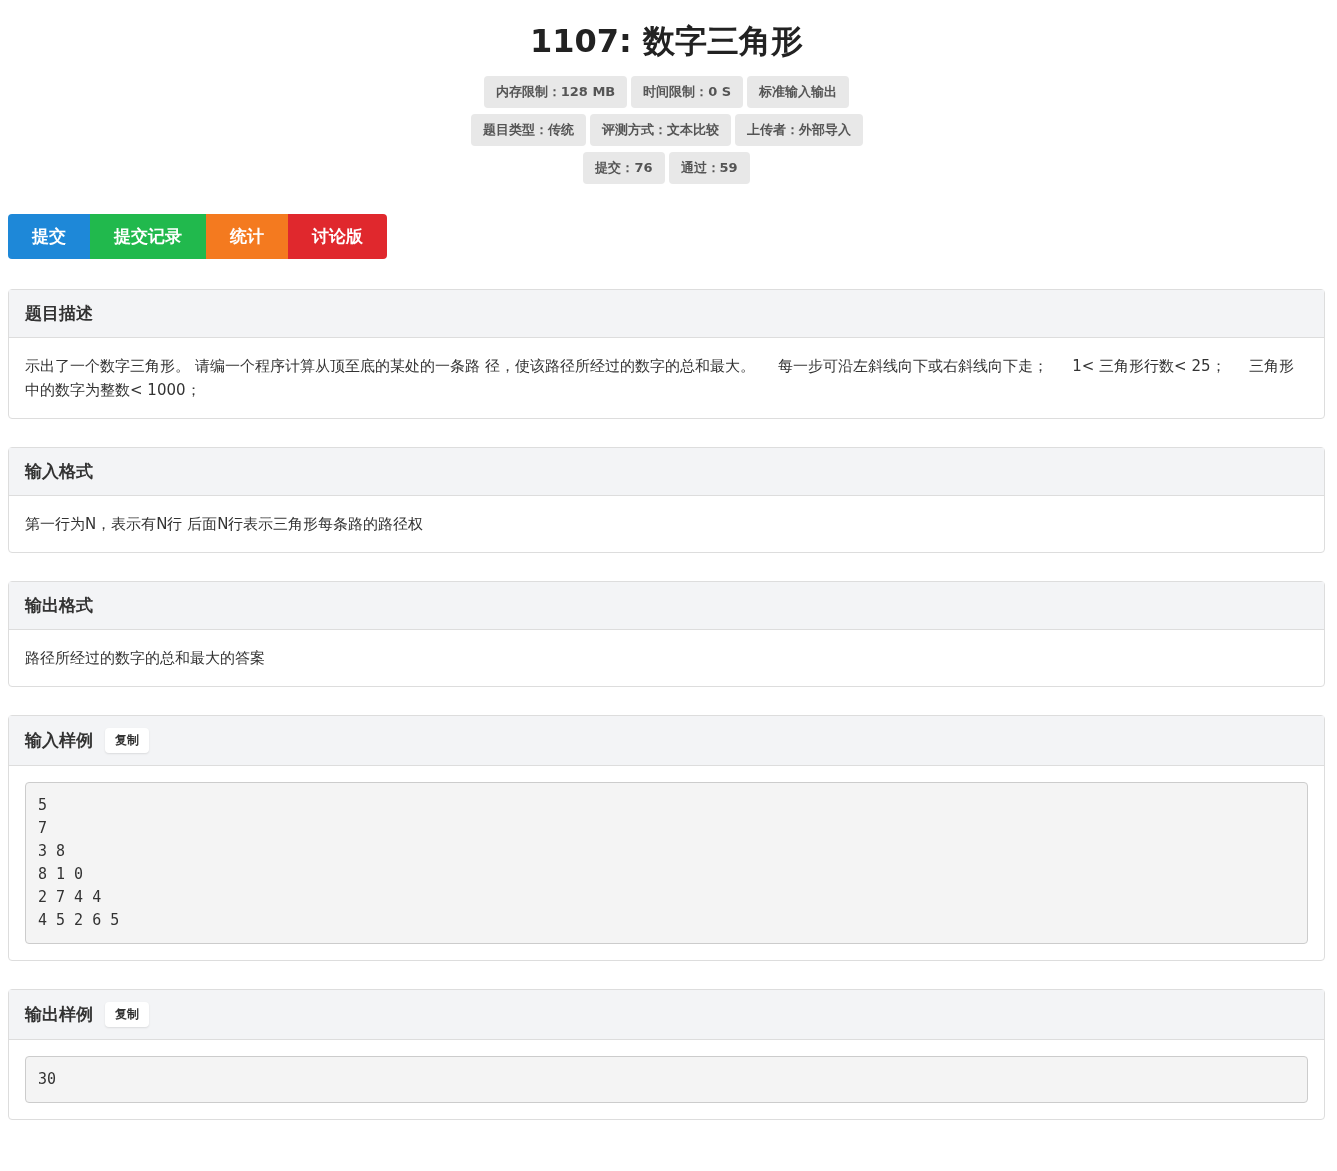  What do you see at coordinates (59, 313) in the screenshot?
I see `section-title: 题目描述` at bounding box center [59, 313].